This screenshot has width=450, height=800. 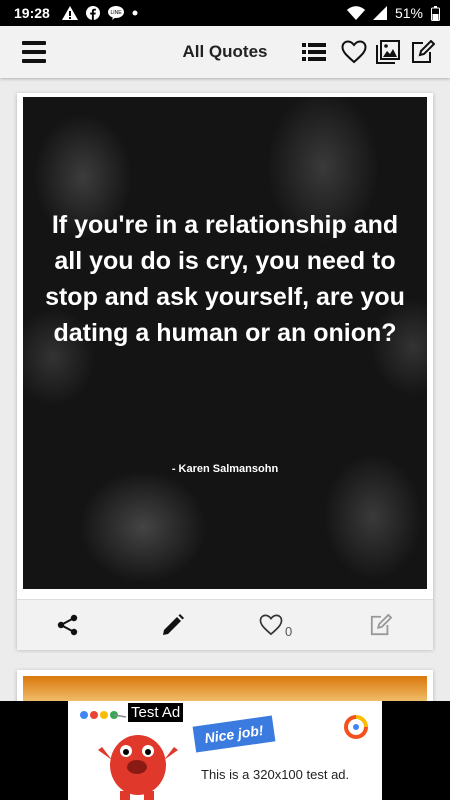 What do you see at coordinates (355, 13) in the screenshot?
I see `wifi-icon` at bounding box center [355, 13].